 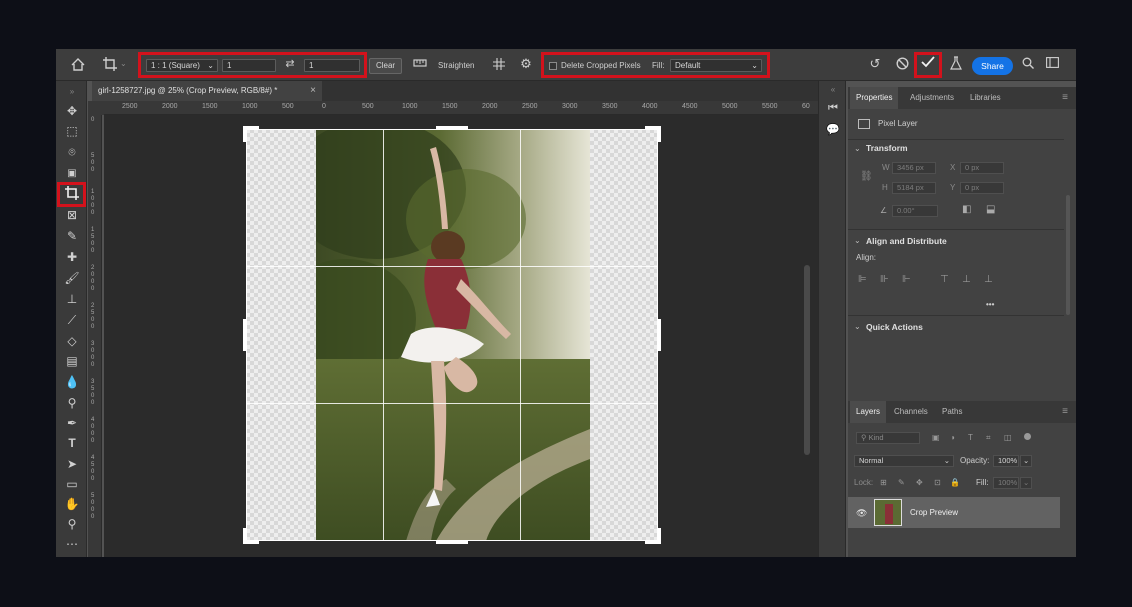 I want to click on tab-properties: Properties, so click(x=874, y=98).